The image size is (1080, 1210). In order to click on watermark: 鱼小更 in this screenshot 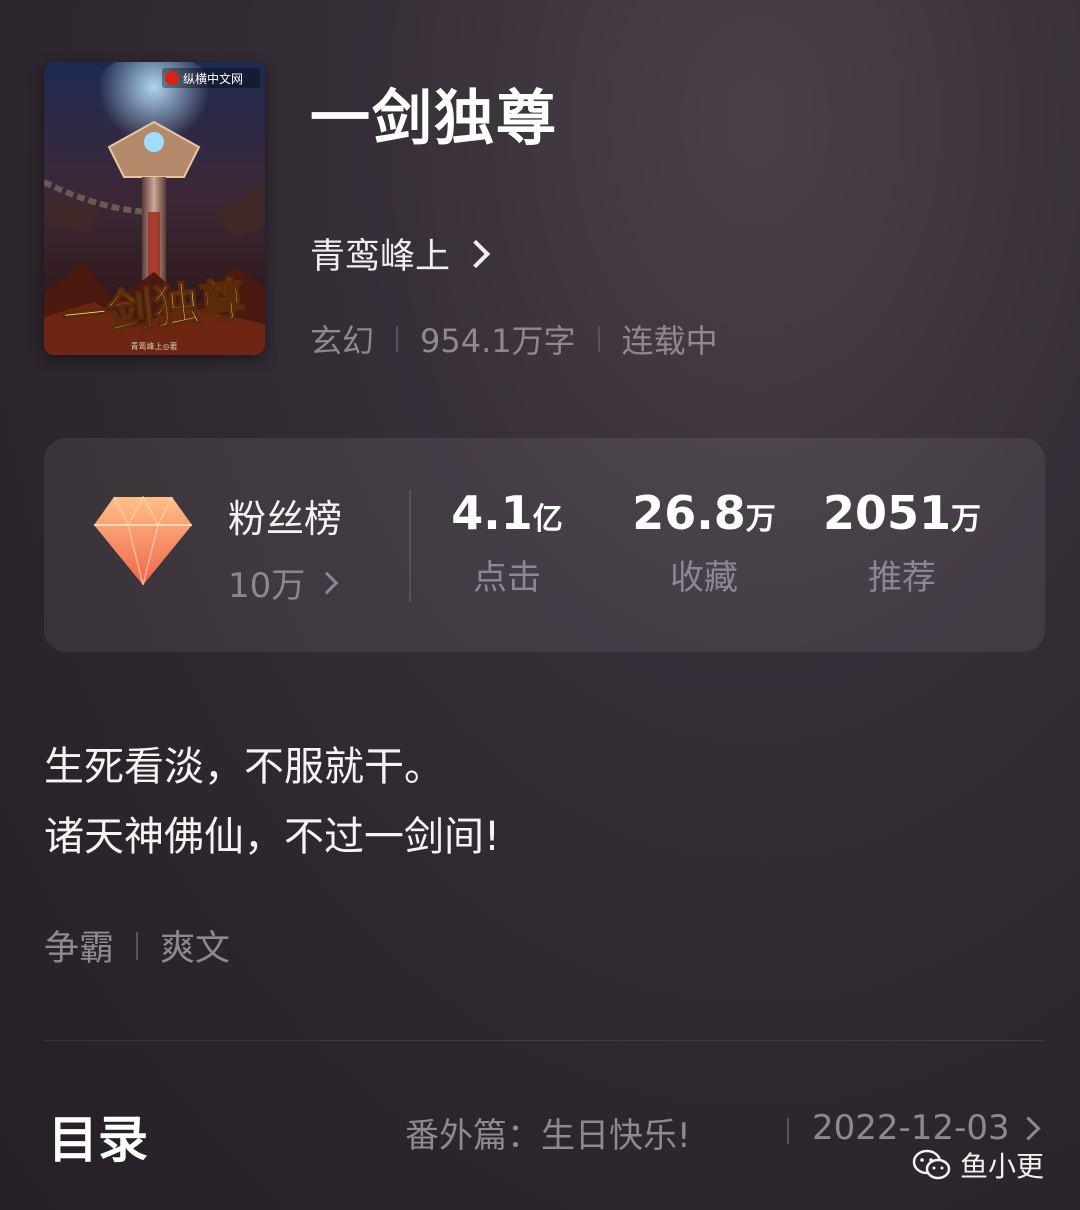, I will do `click(978, 1165)`.